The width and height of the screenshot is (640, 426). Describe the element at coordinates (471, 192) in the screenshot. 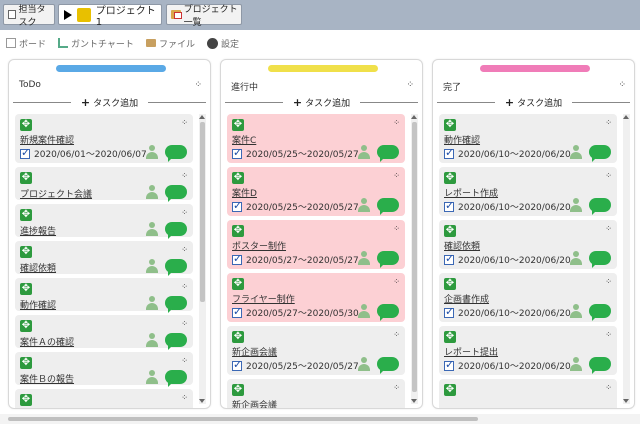

I see `task-title: レポート作成` at that location.